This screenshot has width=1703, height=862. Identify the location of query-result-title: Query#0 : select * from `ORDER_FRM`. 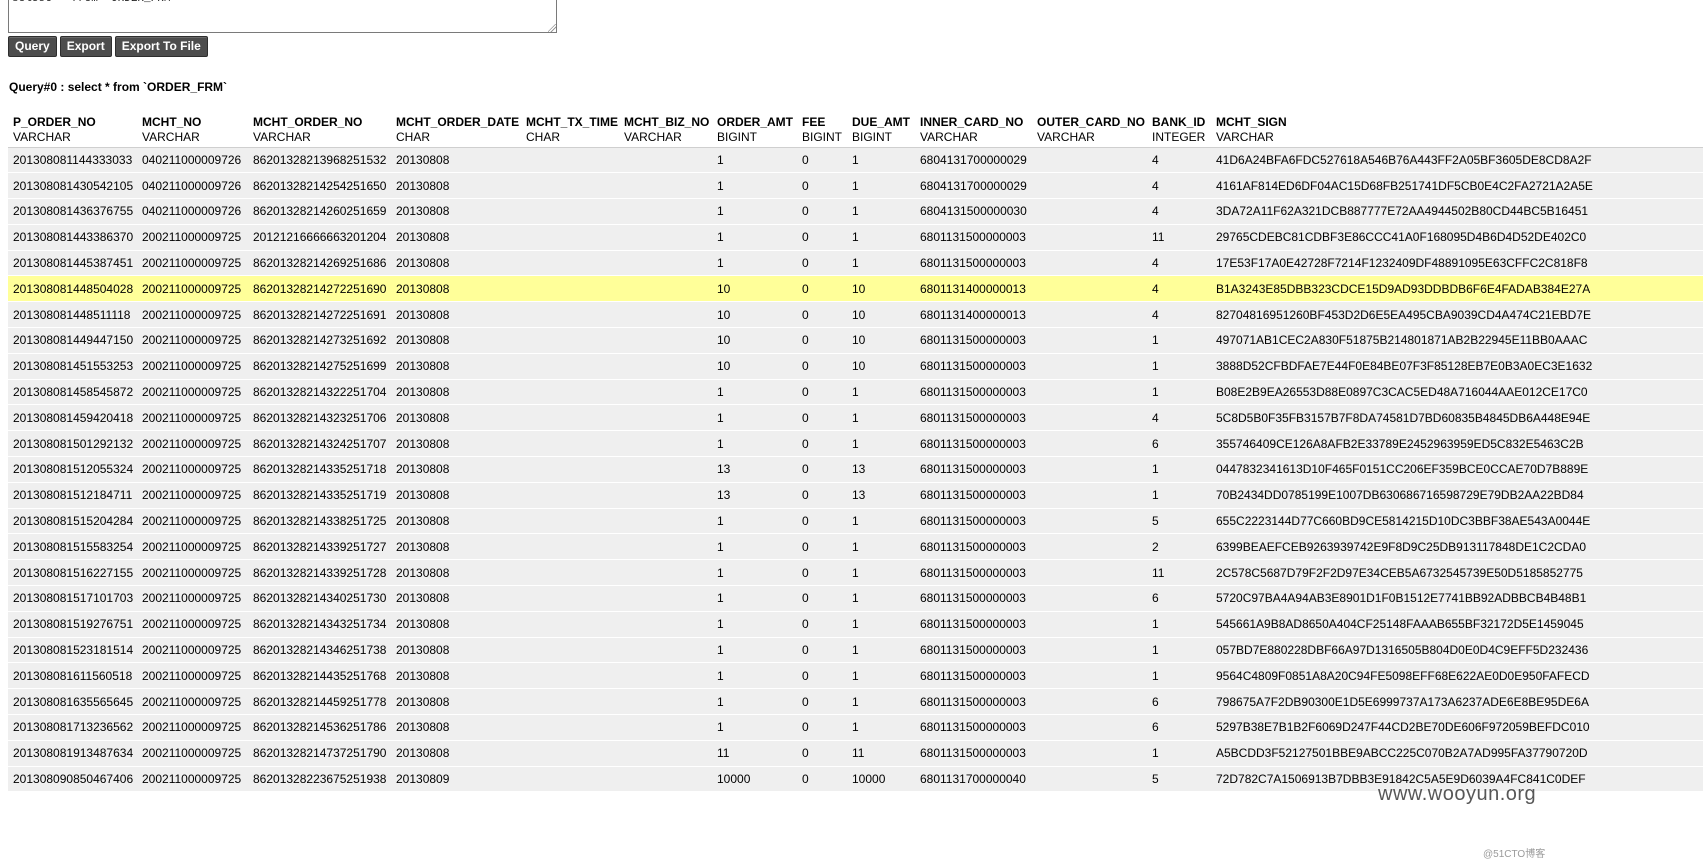
(118, 87).